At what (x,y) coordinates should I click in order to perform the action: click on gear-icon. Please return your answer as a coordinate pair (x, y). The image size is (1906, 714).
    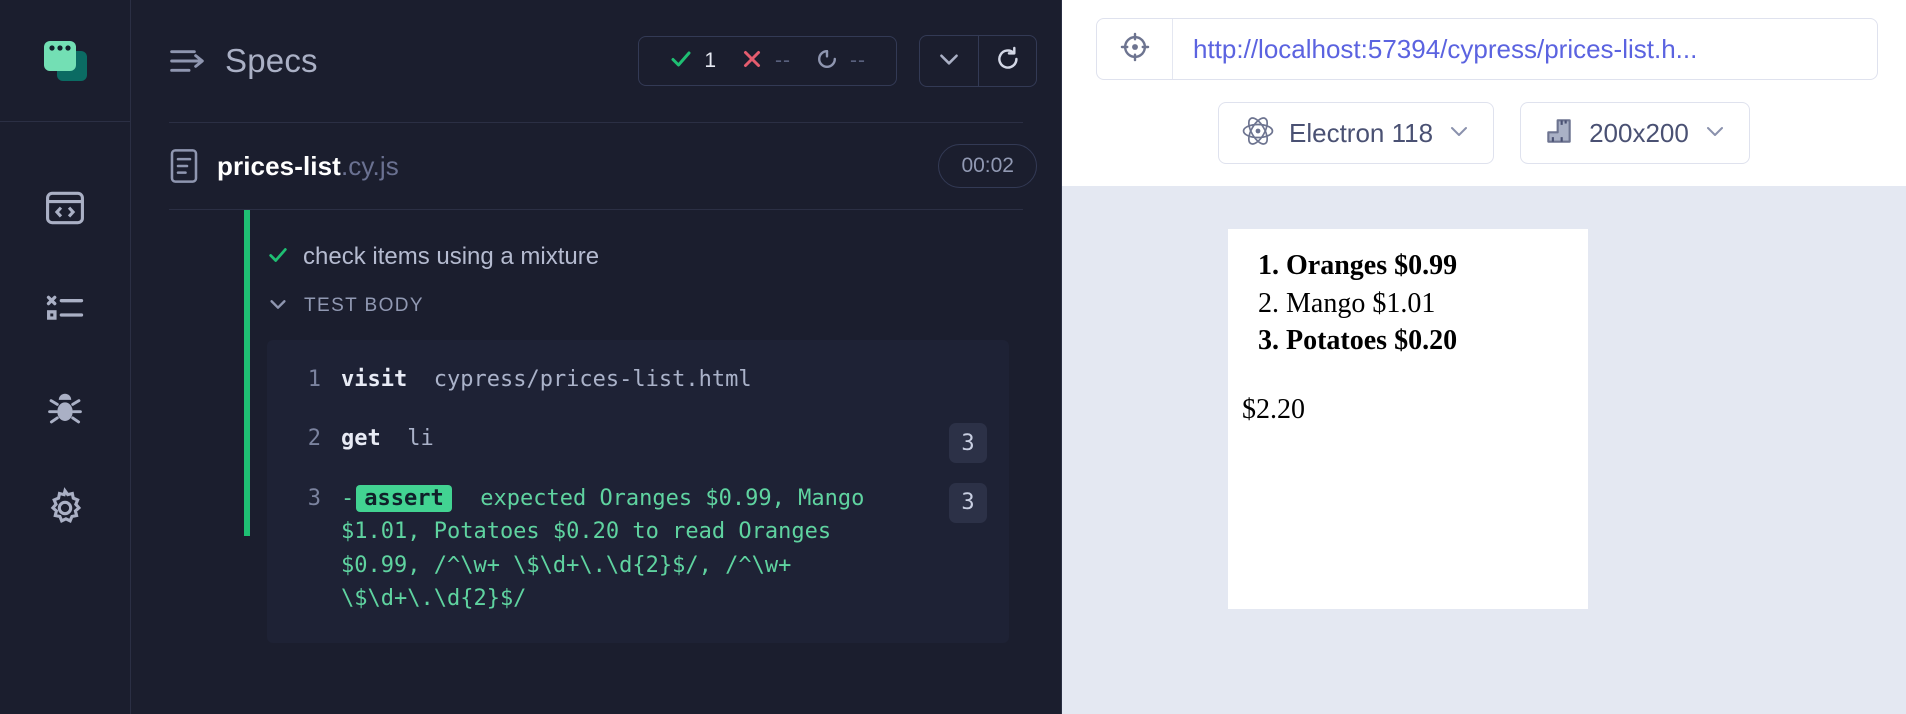
    Looking at the image, I should click on (65, 508).